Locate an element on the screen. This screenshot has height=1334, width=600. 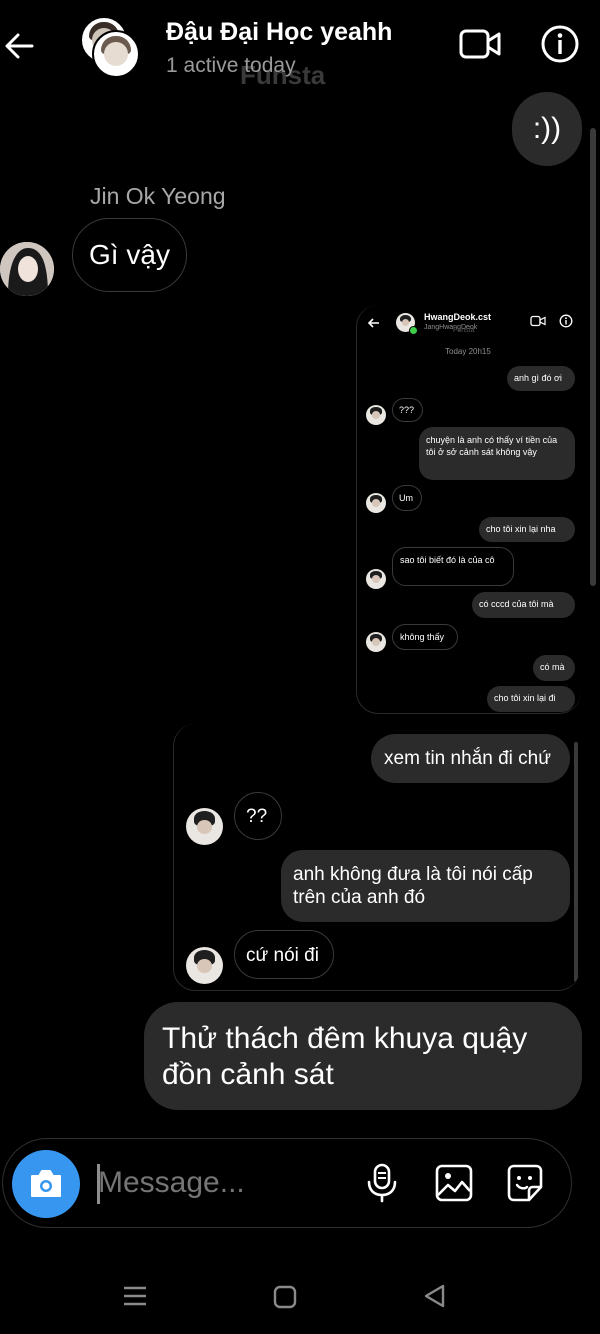
screenshot-video-icon is located at coordinates (538, 321).